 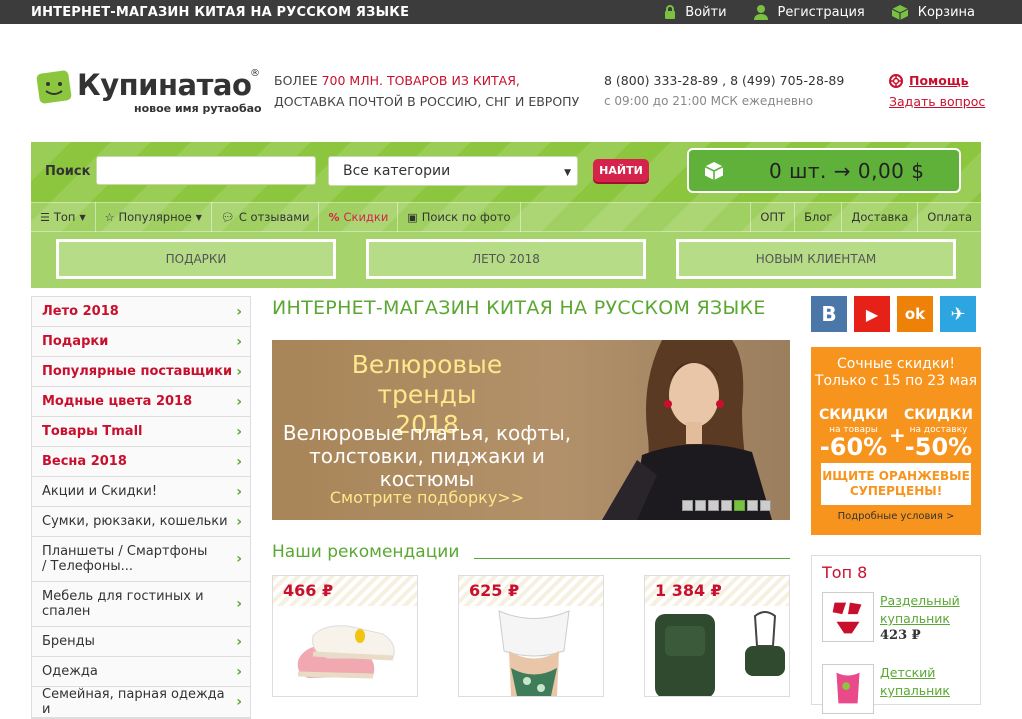 I want to click on sidebar-item-brands: Бренды ›, so click(x=141, y=642).